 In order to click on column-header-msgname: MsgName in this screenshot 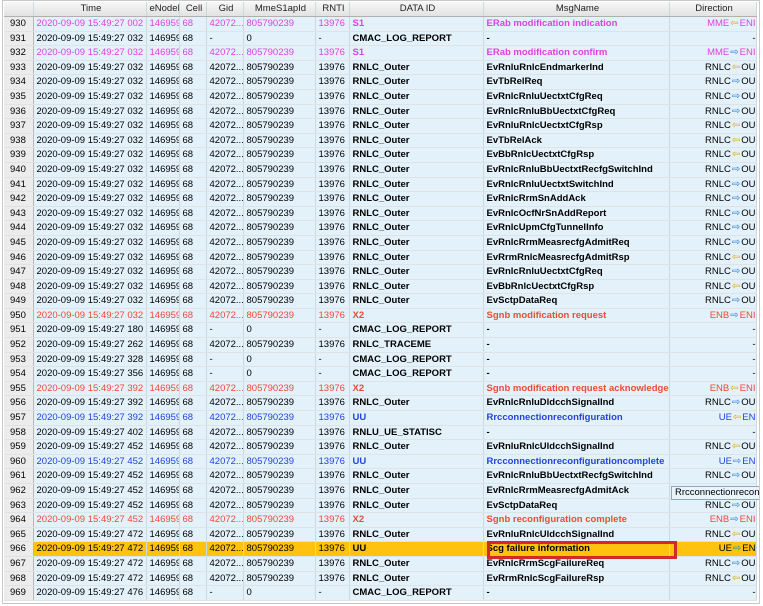, I will do `click(576, 9)`.